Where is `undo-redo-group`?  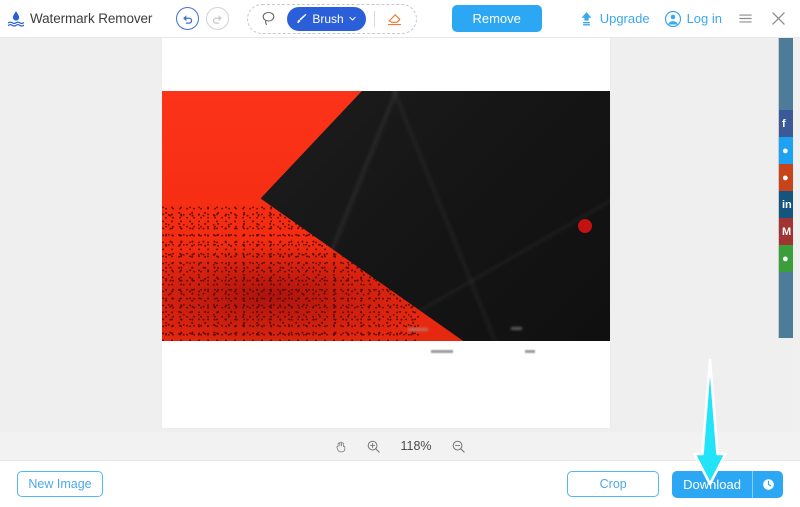
undo-redo-group is located at coordinates (203, 18).